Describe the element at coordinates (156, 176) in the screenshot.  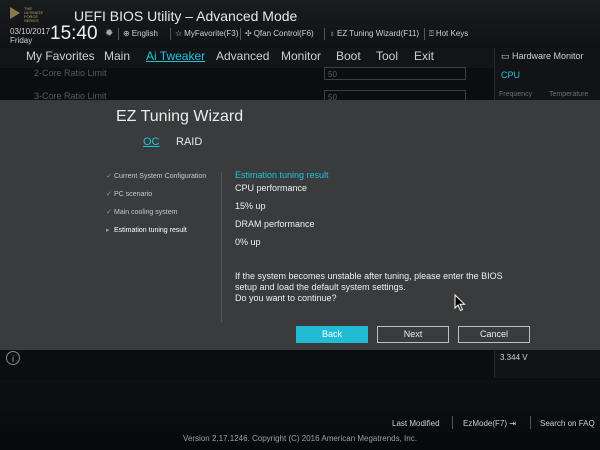
I see `step-current-system-configuration: ✓ Current System Configuration` at that location.